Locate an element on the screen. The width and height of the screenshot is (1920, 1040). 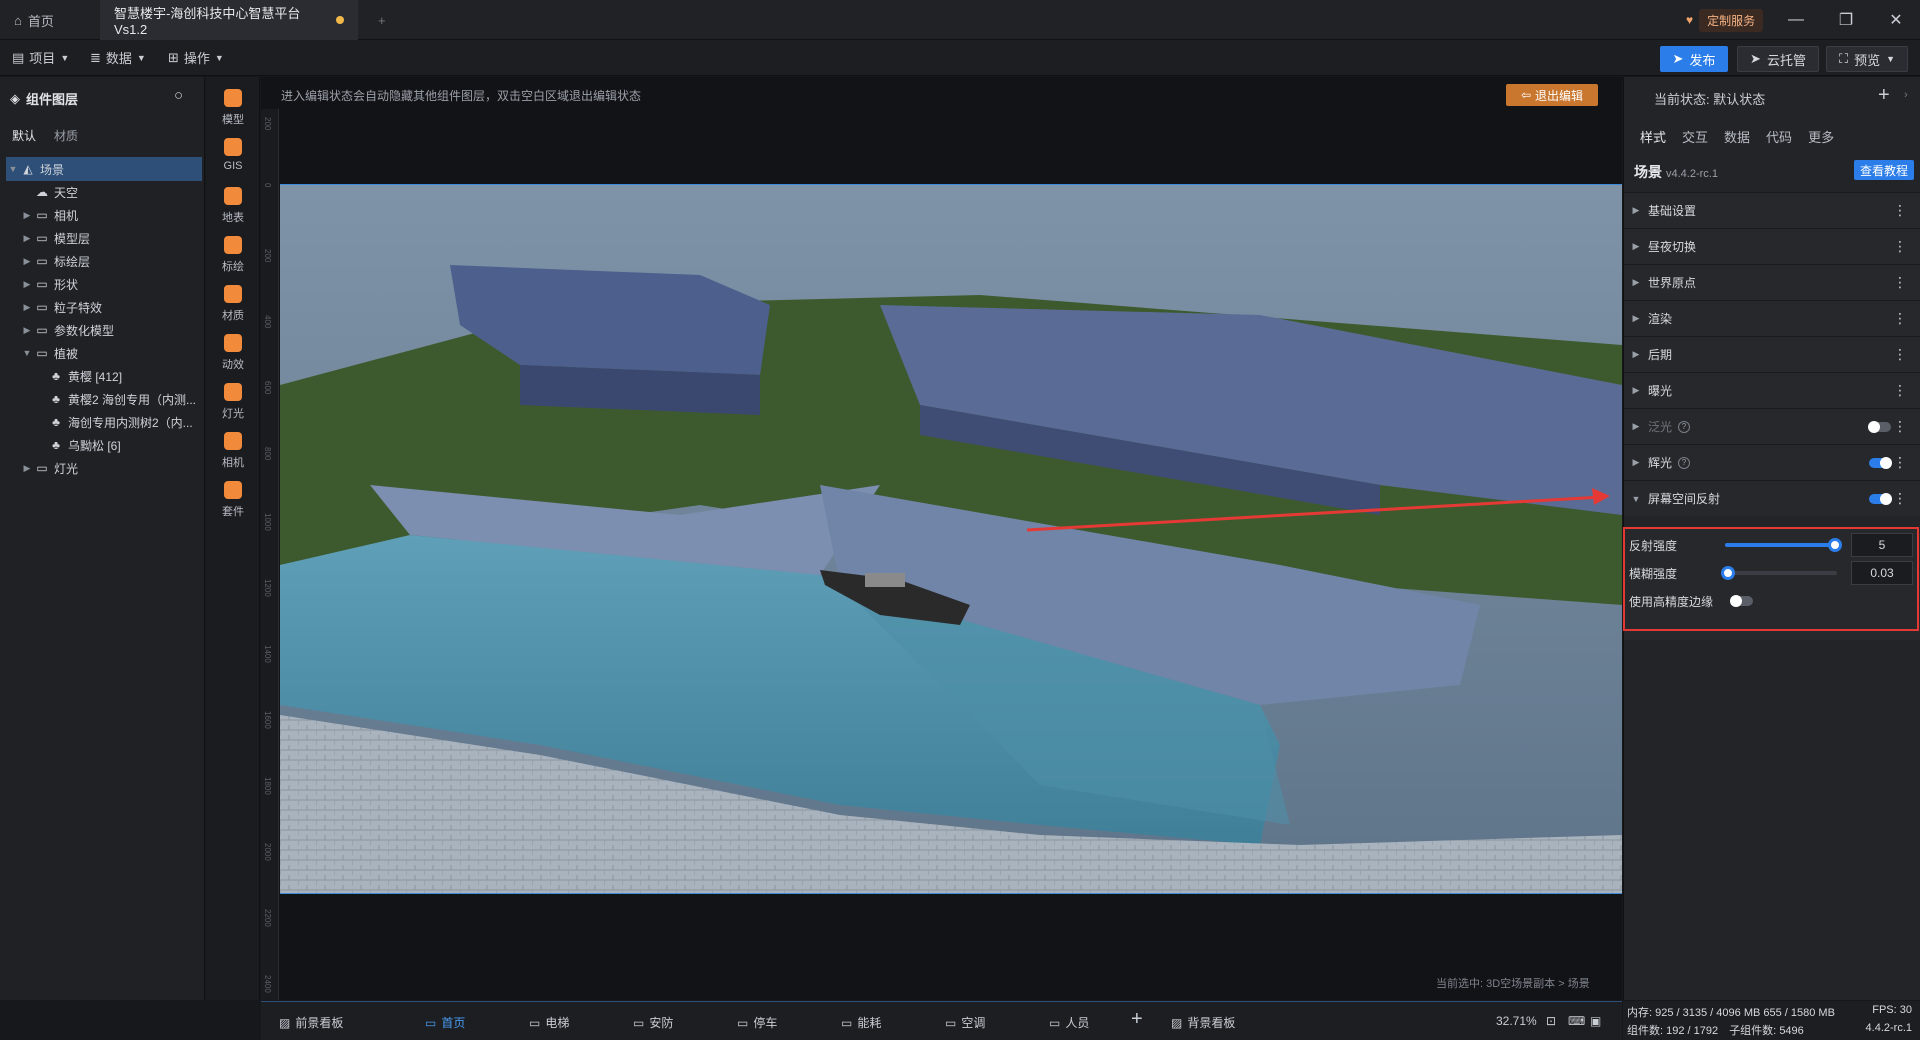
tab-code: 代码 is located at coordinates (1779, 136).